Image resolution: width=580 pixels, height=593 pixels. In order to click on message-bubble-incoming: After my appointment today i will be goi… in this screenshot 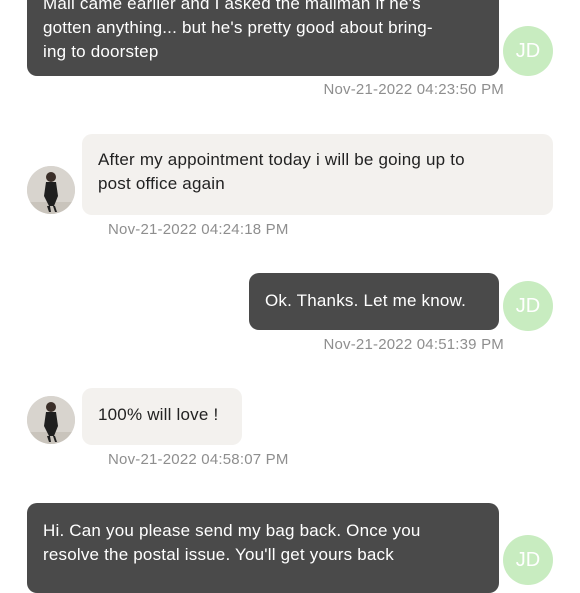, I will do `click(317, 174)`.